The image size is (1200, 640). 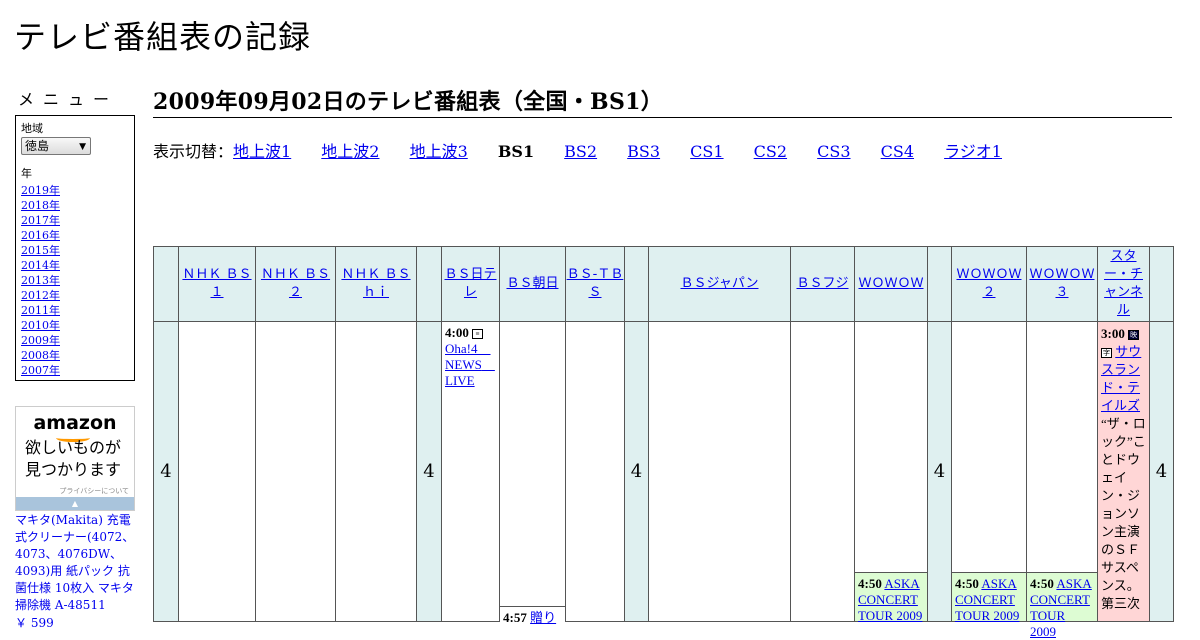 I want to click on ad-catch-line-1: 欲しいものが, so click(x=73, y=447).